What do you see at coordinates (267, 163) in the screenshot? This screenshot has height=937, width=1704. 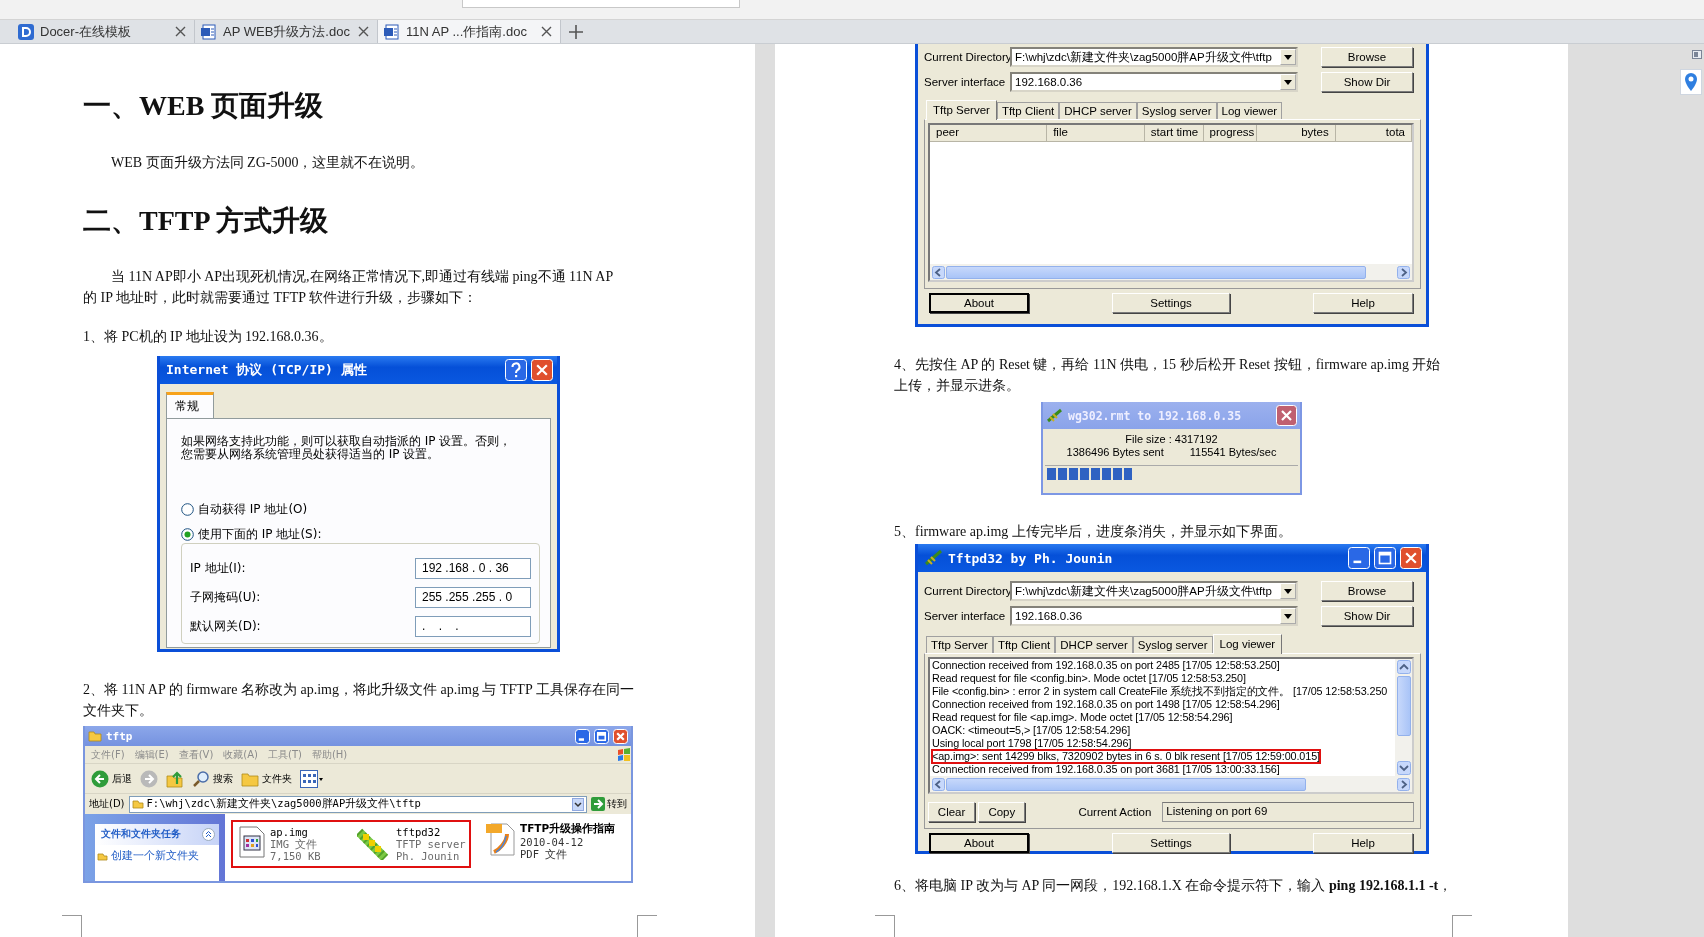 I see `paragraph: WEB 页面升级方法同 ZG-5000，这里就不在说明。` at bounding box center [267, 163].